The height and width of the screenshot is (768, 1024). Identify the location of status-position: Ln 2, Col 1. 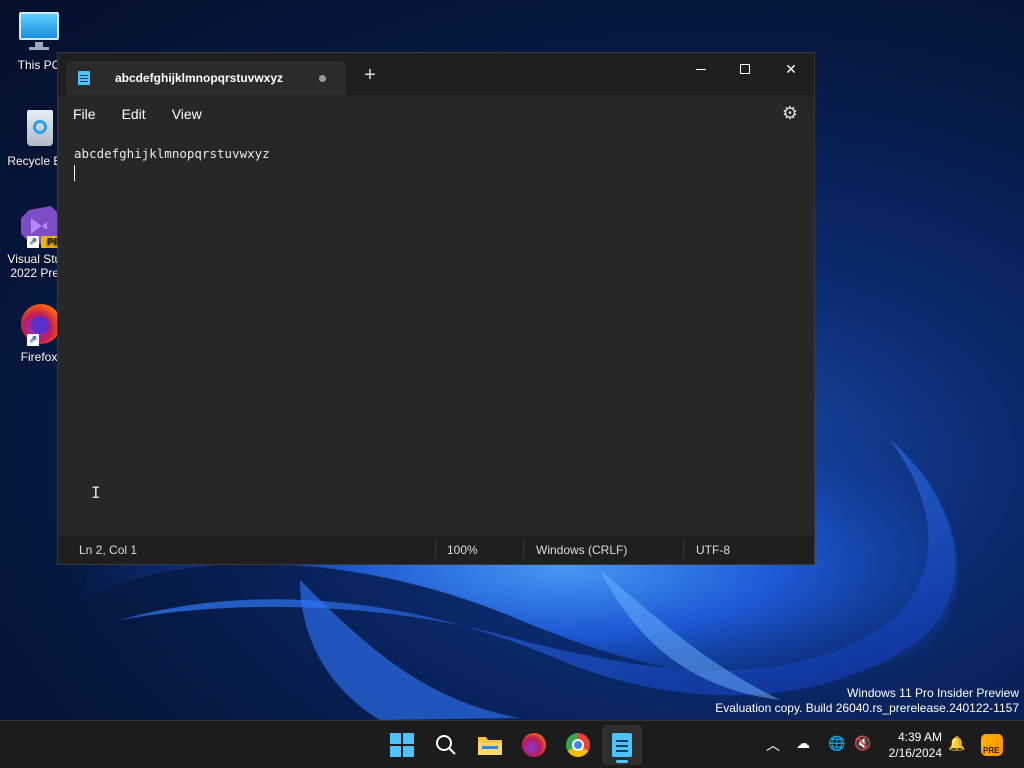
(108, 550).